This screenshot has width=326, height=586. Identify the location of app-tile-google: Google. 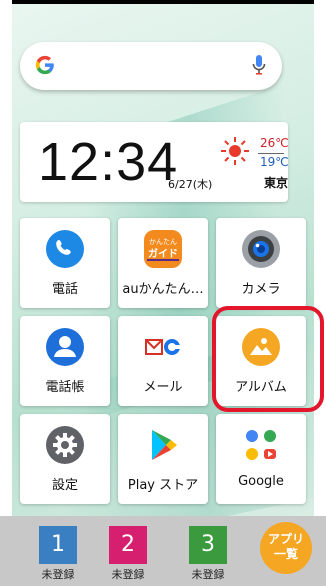
(261, 459).